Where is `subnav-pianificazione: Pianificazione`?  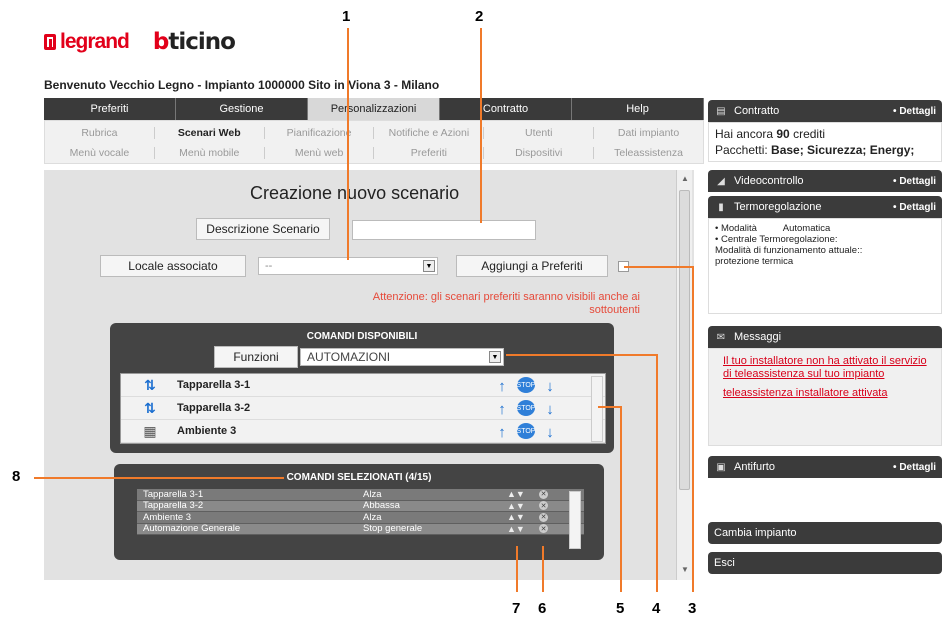
subnav-pianificazione: Pianificazione is located at coordinates (320, 133).